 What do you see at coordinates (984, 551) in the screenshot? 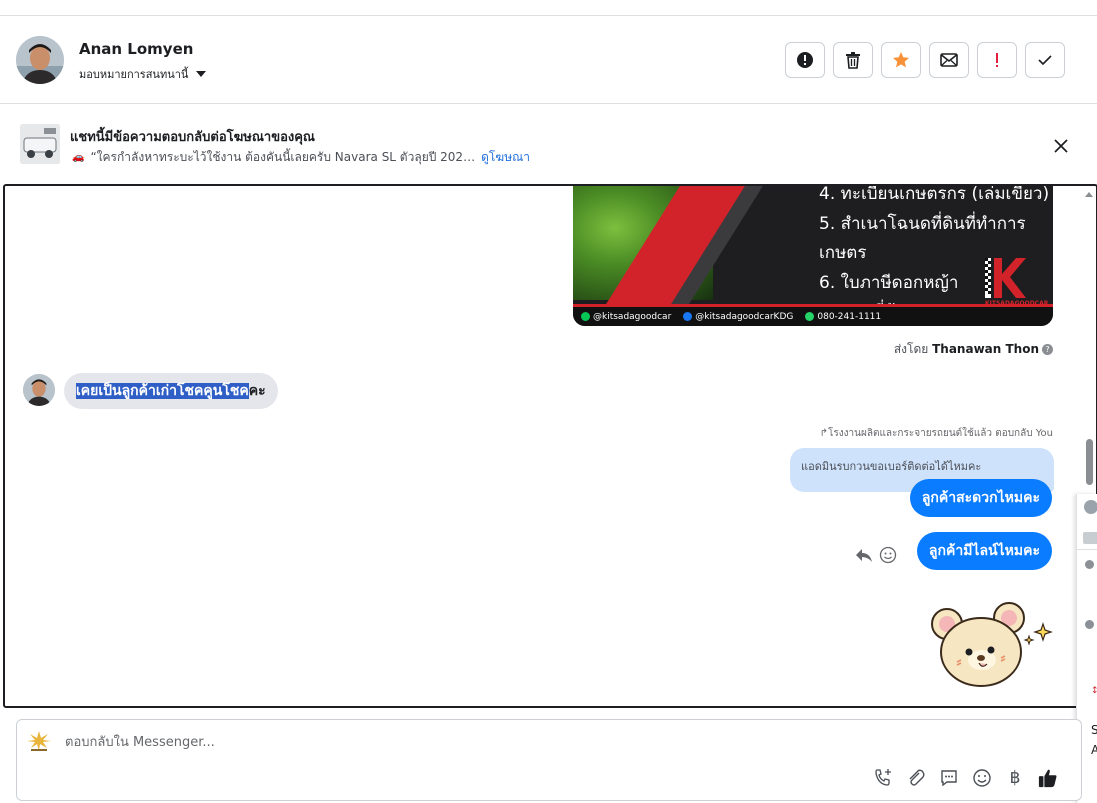
I see `outgoing-message: ลูกค้ามีไลน์ไหมคะ` at bounding box center [984, 551].